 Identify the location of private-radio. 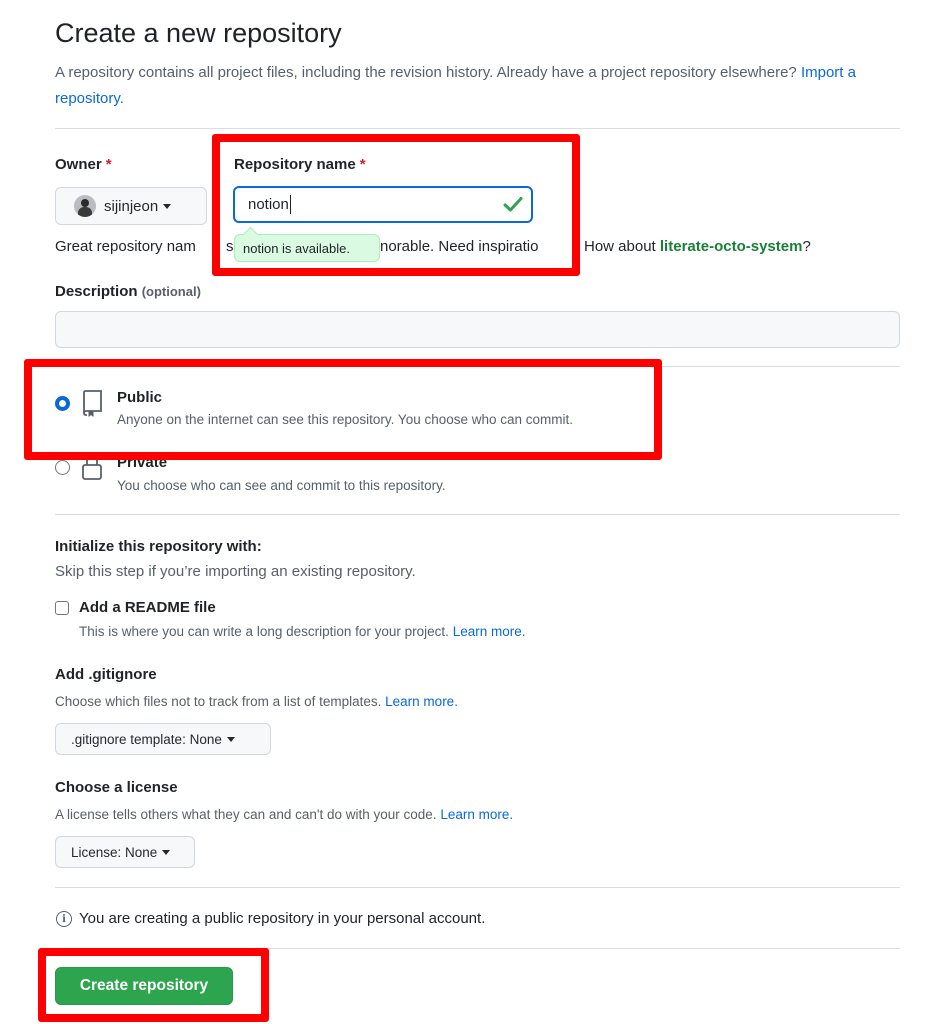
(62, 467).